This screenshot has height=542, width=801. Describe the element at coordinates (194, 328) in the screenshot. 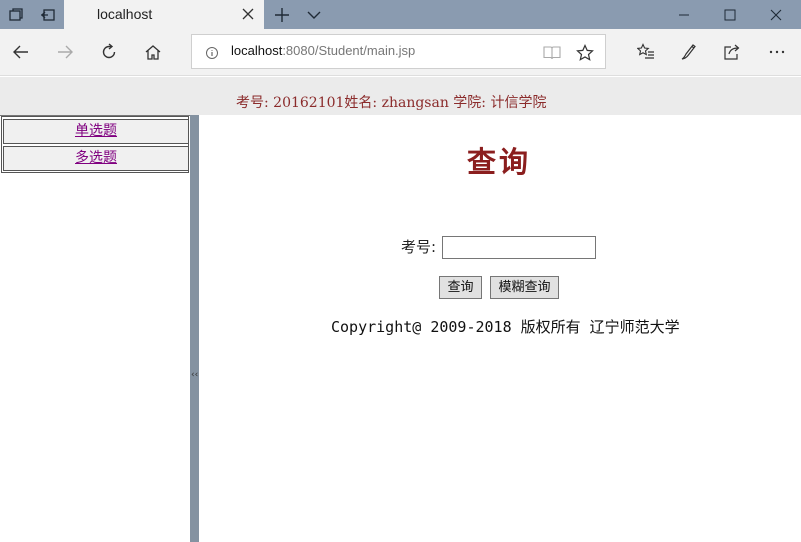

I see `frame-splitter: ‹‹` at that location.